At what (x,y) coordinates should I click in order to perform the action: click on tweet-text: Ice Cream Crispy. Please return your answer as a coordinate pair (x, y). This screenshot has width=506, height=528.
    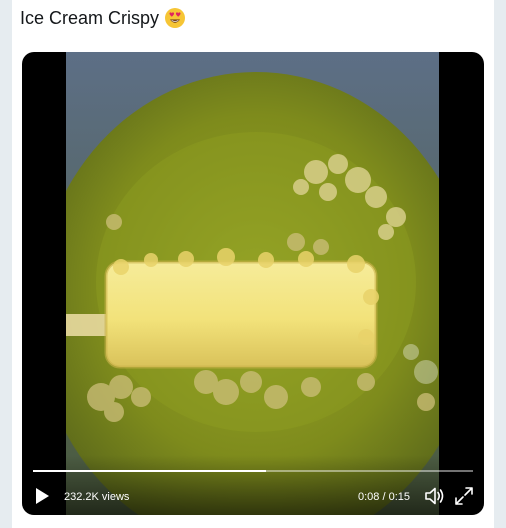
    Looking at the image, I should click on (90, 17).